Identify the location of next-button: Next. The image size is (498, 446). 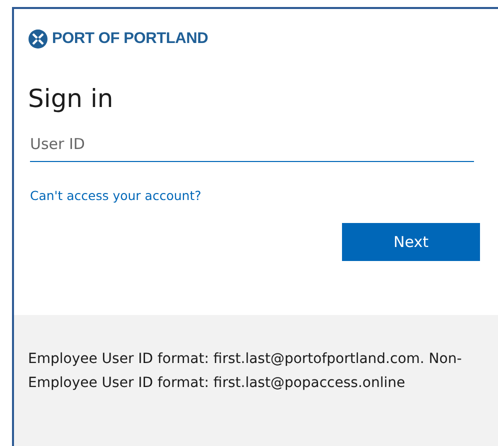
(411, 242).